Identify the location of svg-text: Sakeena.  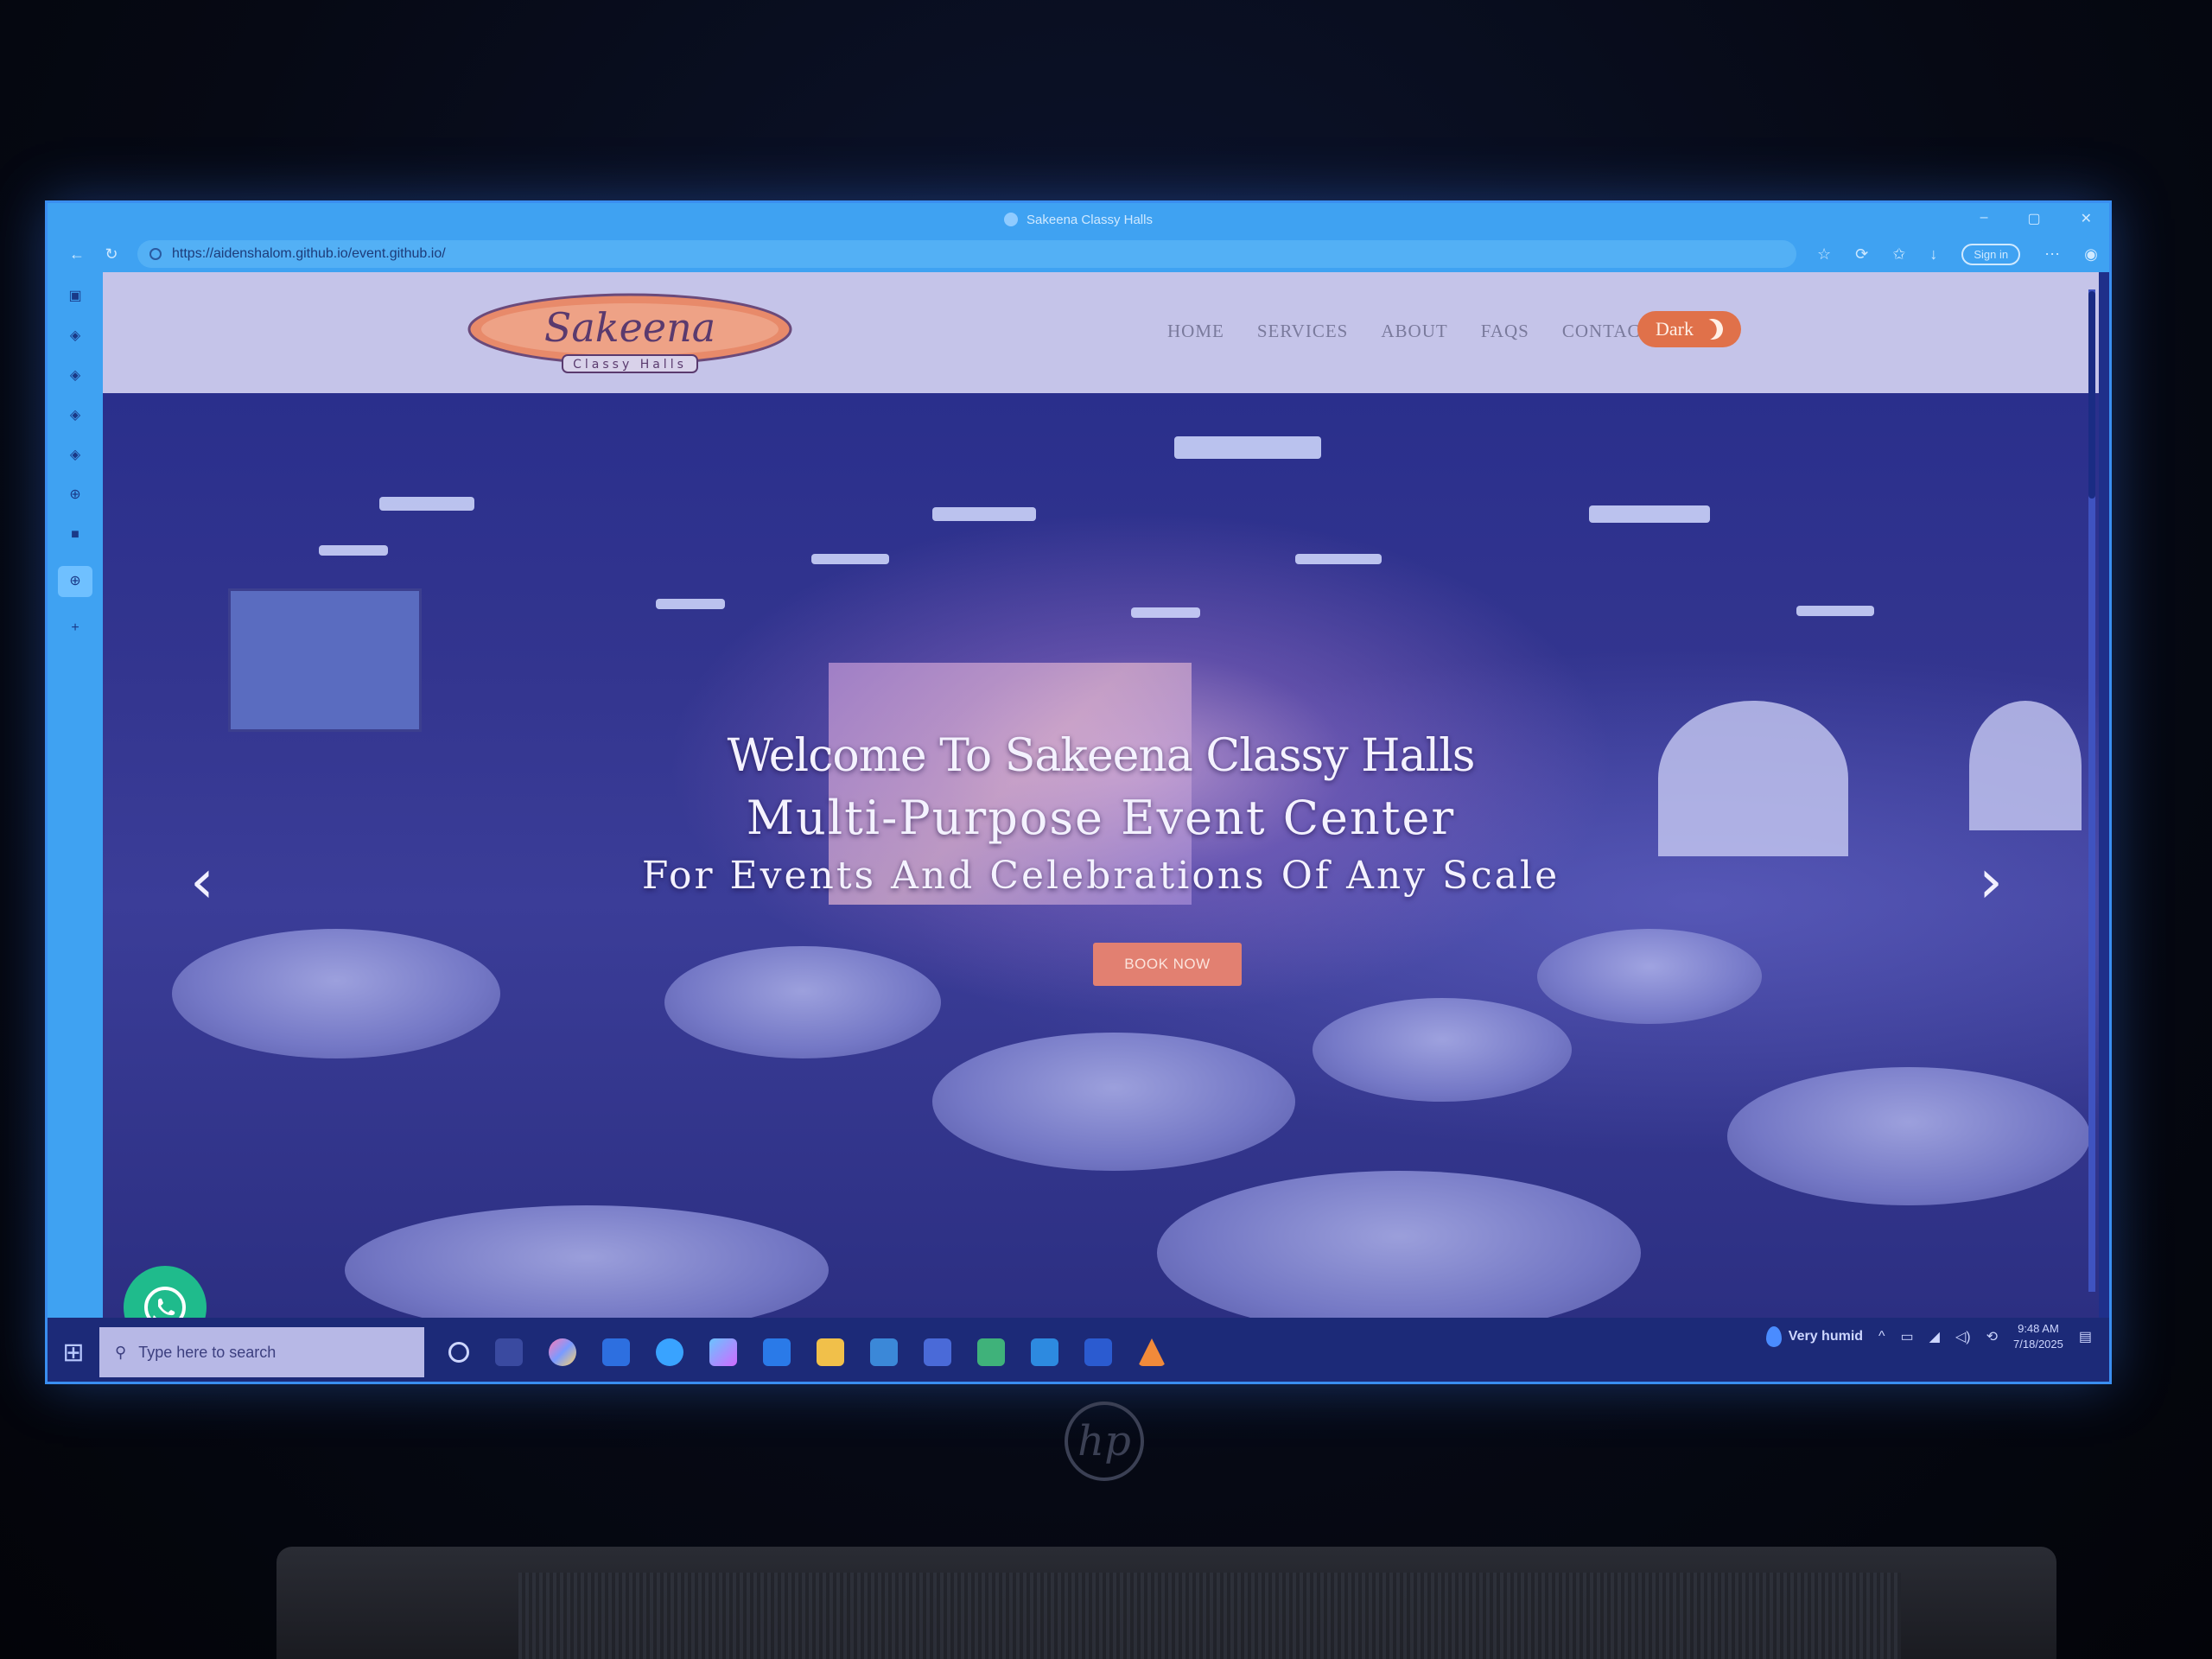
(629, 327).